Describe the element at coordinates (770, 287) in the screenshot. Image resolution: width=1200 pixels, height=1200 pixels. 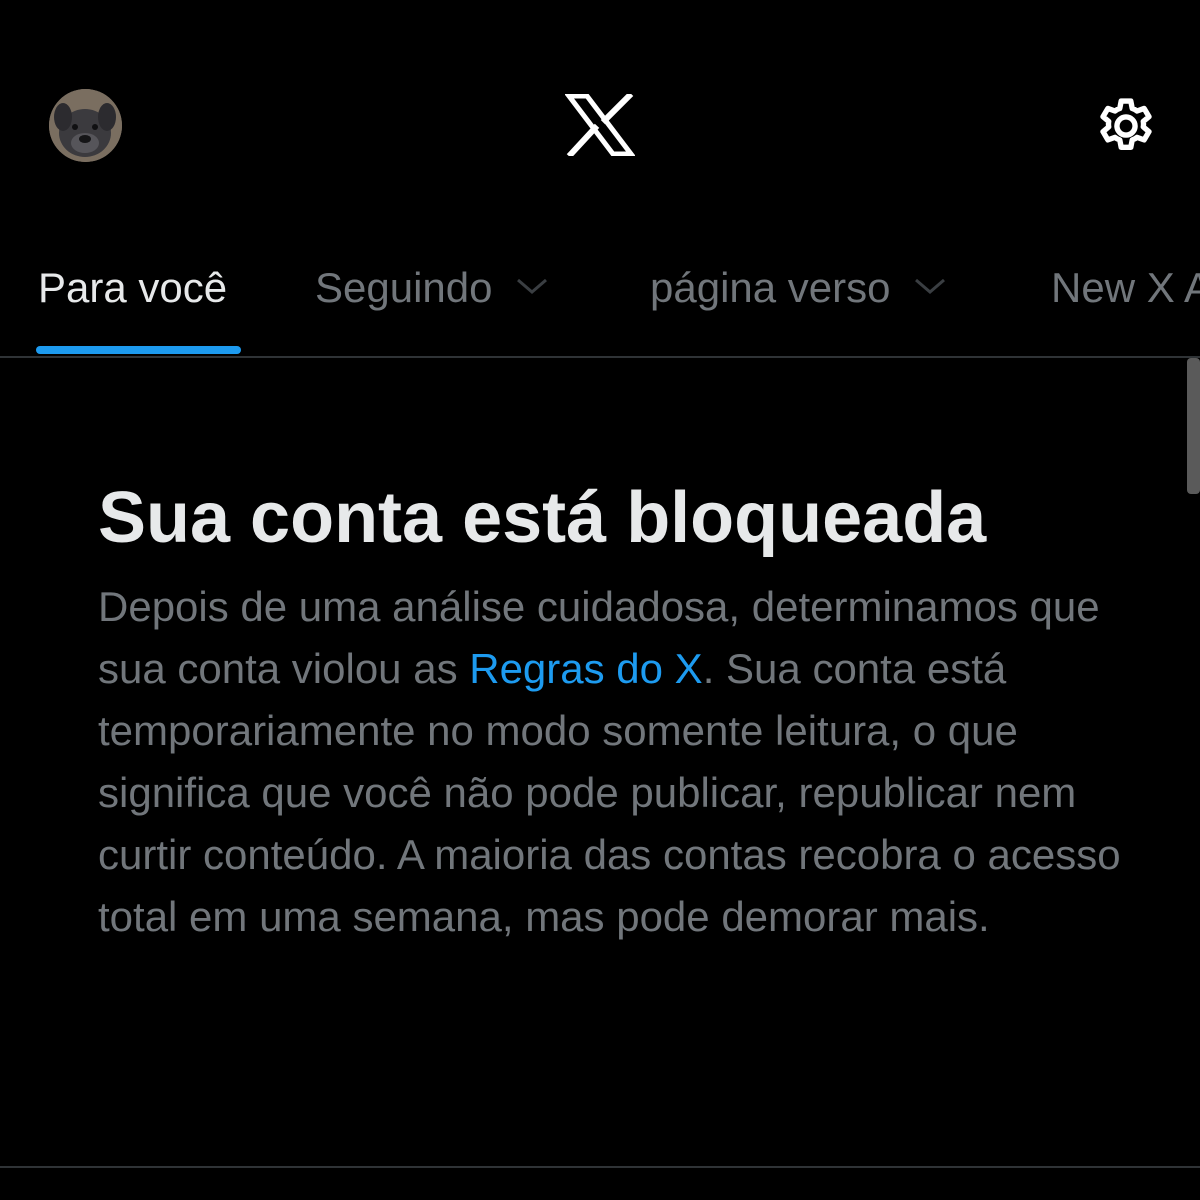
I see `tab-label: página verso` at that location.